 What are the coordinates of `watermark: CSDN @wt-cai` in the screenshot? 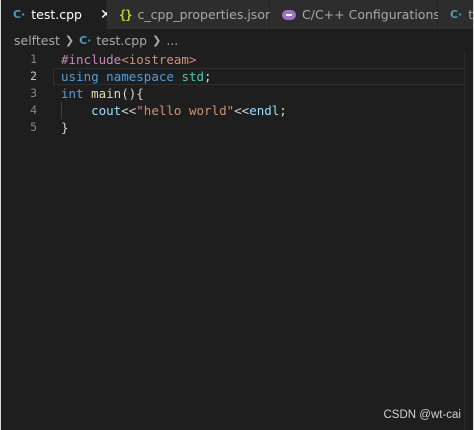 It's located at (422, 415).